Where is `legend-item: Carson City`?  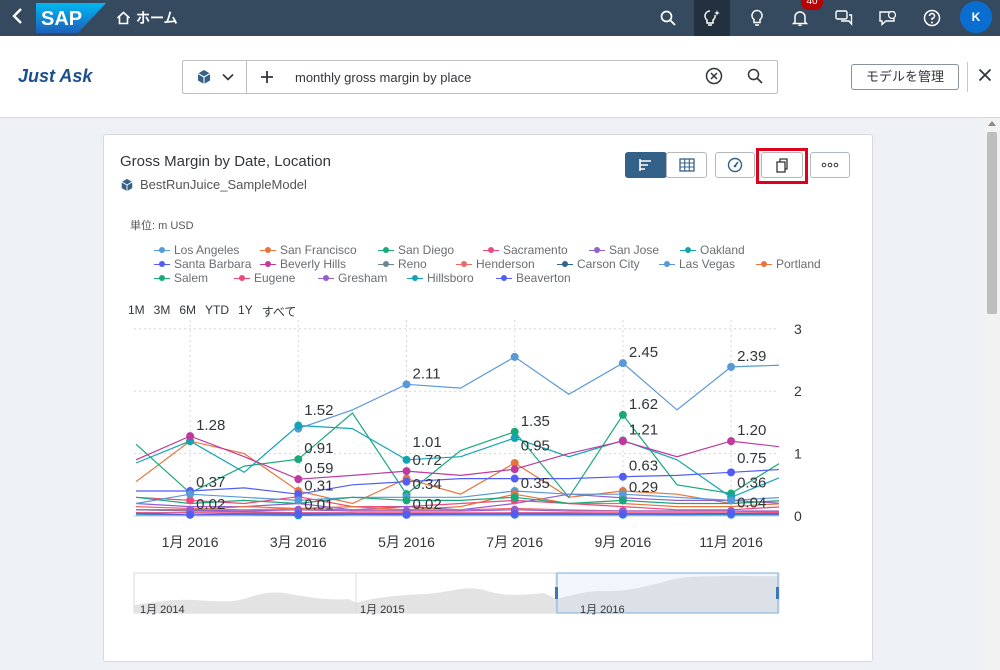 legend-item: Carson City is located at coordinates (598, 264).